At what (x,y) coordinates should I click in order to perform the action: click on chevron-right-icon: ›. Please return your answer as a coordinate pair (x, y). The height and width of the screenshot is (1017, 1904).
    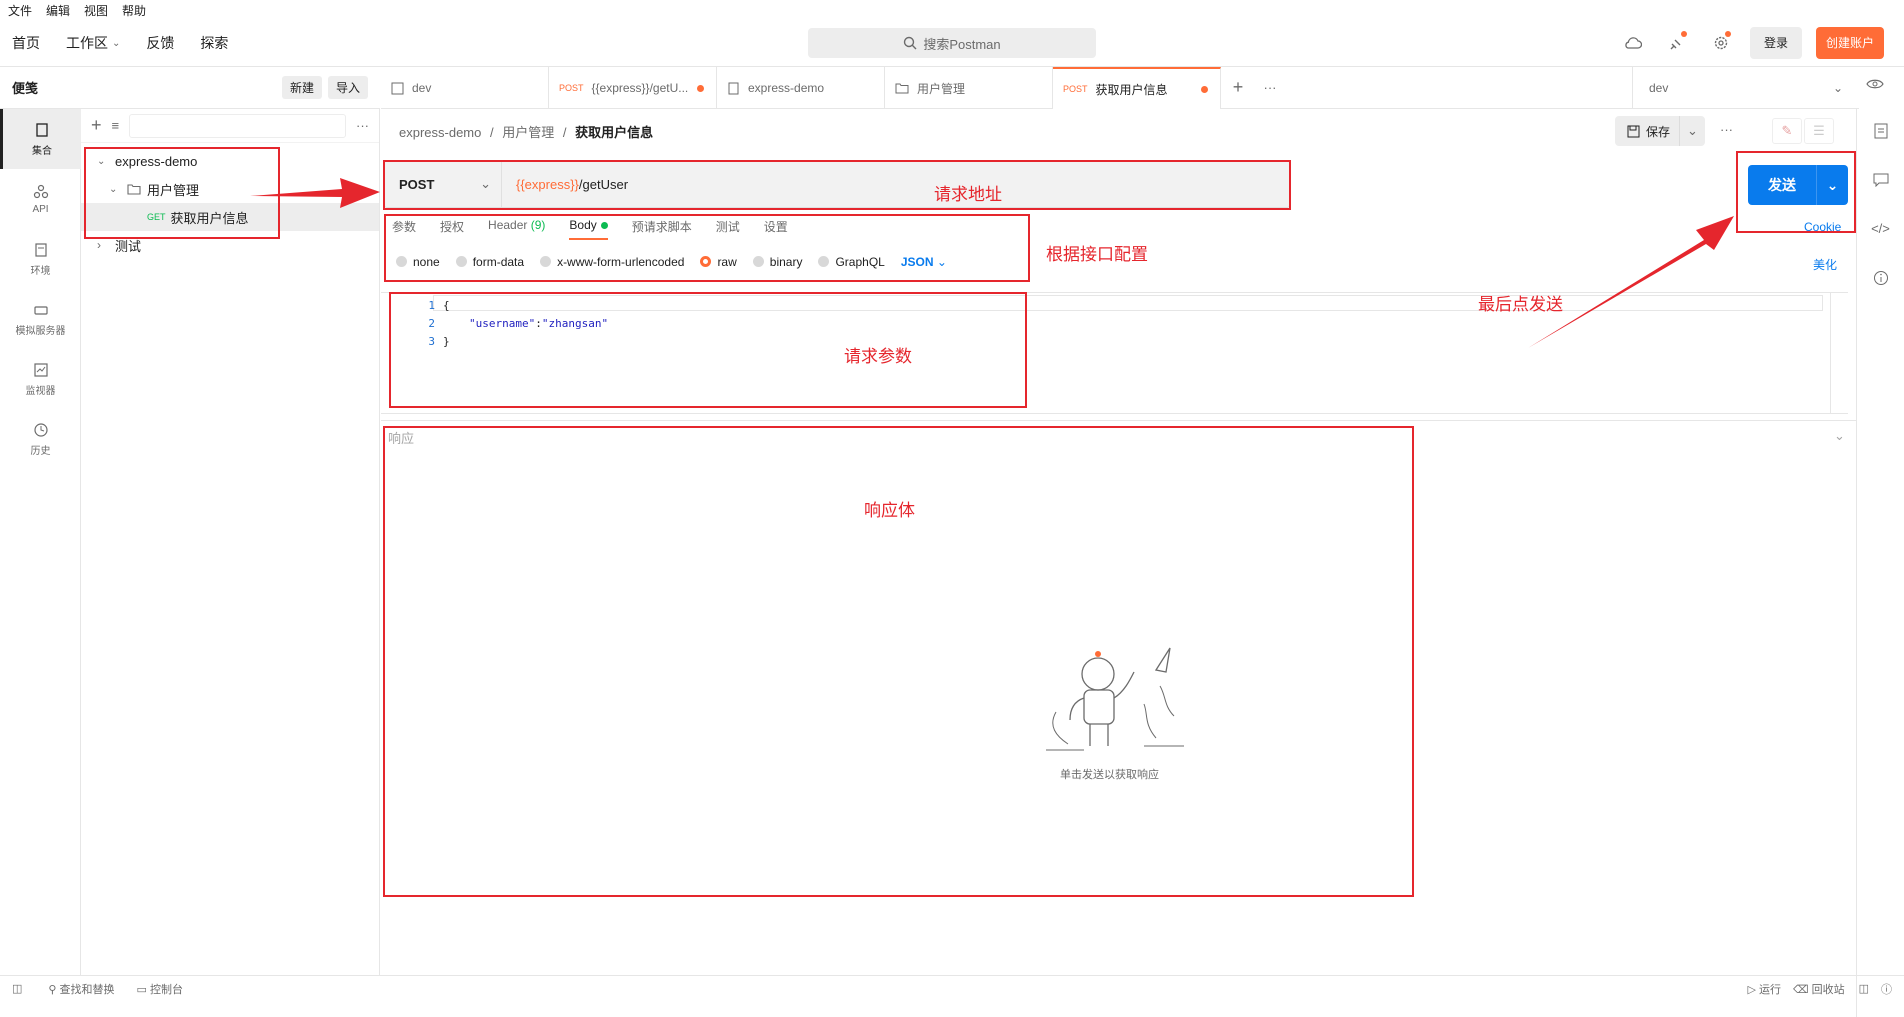
    Looking at the image, I should click on (99, 245).